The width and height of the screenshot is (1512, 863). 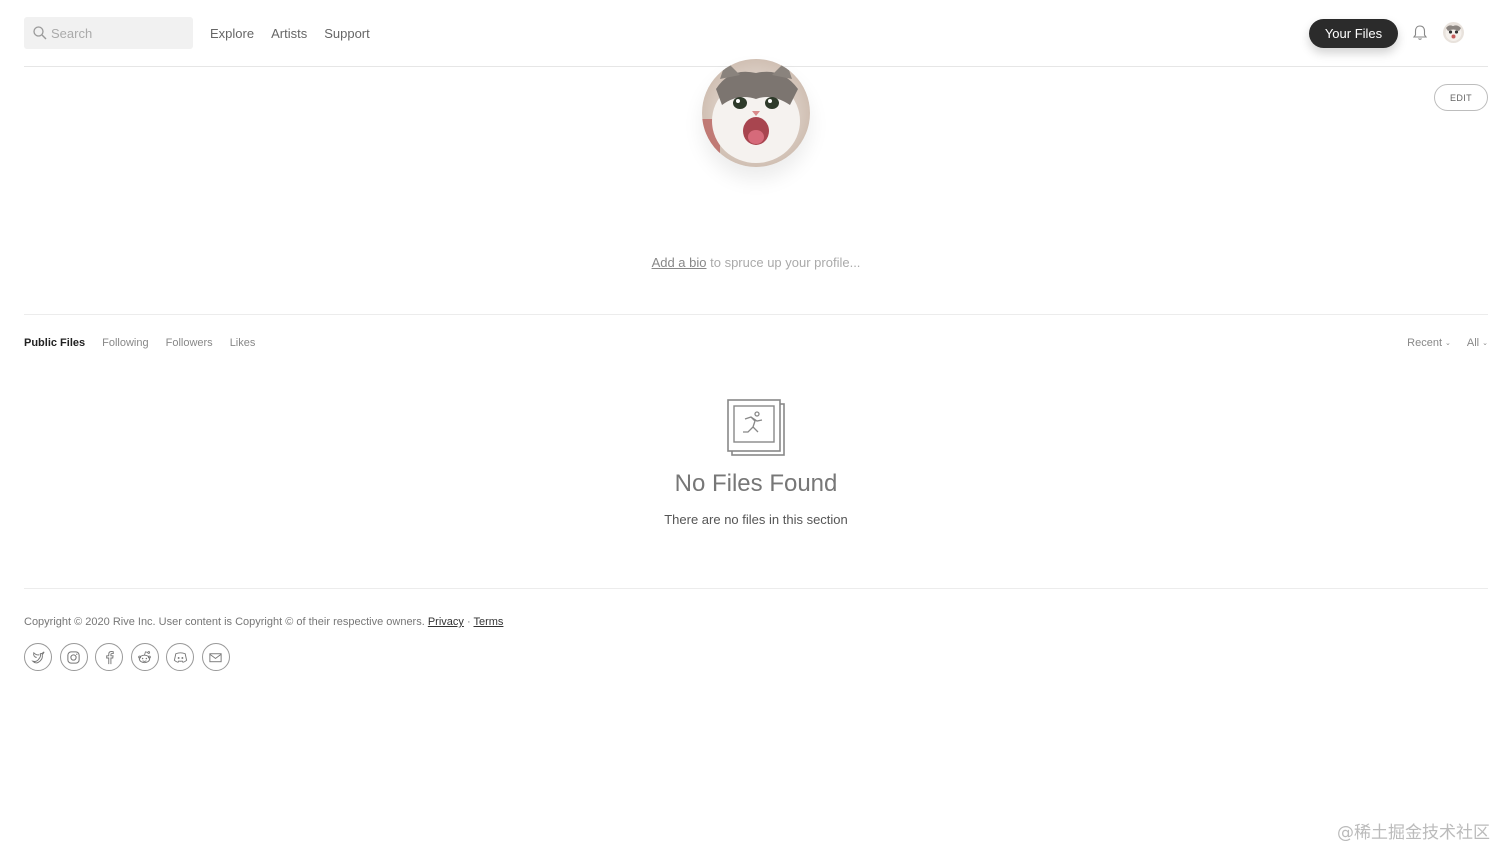 I want to click on your-files-button: Your Files, so click(x=1353, y=33).